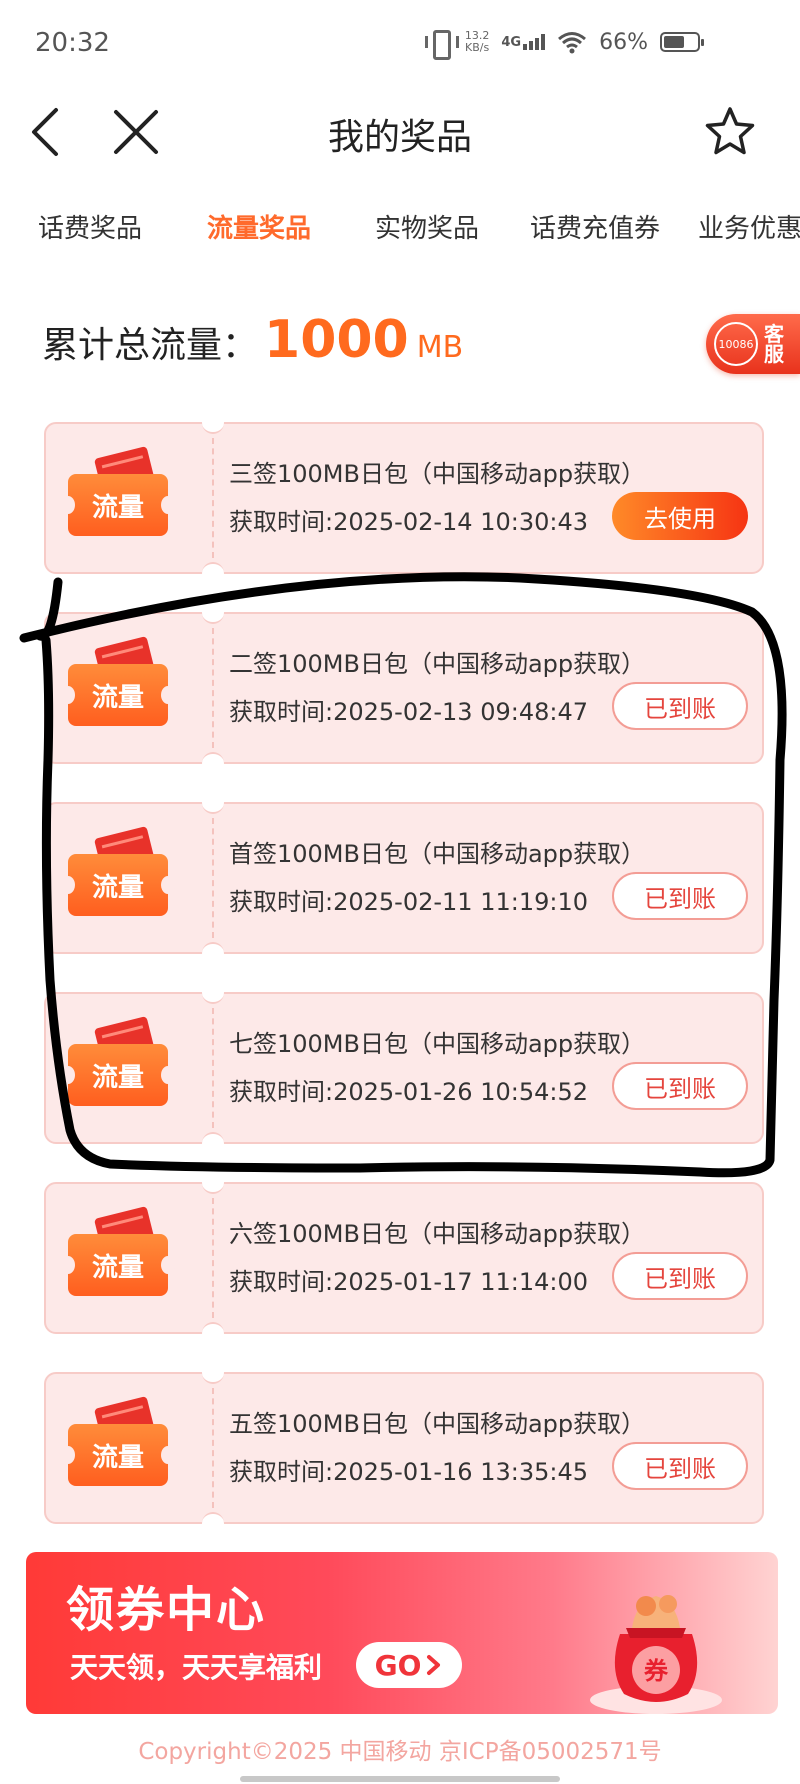 The height and width of the screenshot is (1784, 800). I want to click on tab-data-prizes: 流量奖品, so click(259, 226).